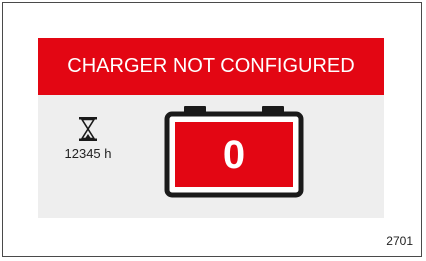  I want to click on battery-level-value: 0, so click(234, 155).